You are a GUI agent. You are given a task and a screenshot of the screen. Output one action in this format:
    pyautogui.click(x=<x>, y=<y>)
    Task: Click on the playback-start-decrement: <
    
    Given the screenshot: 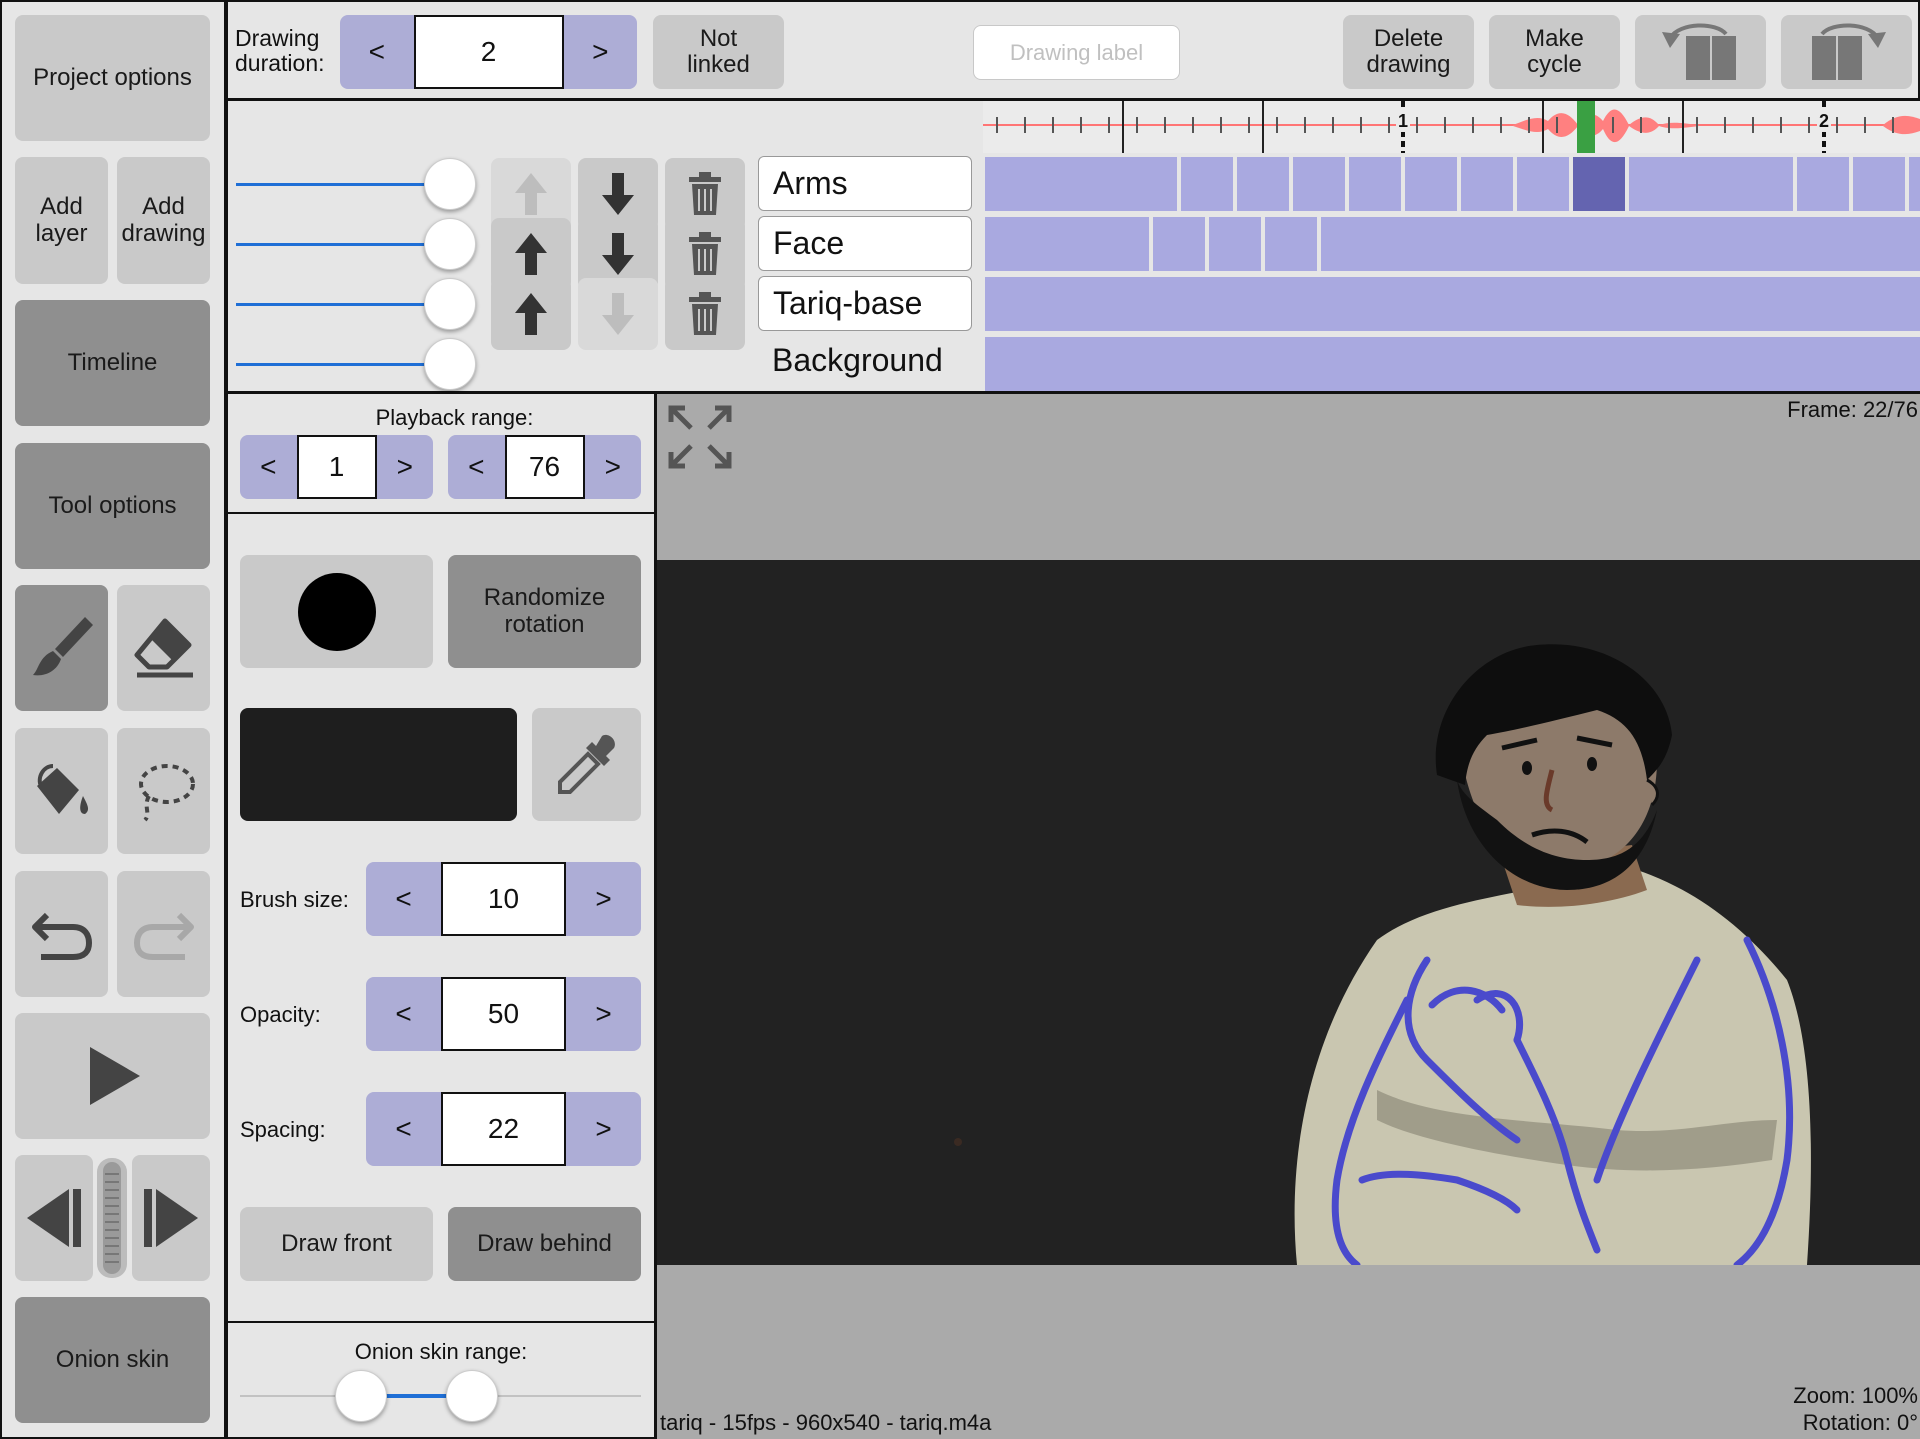 What is the action you would take?
    pyautogui.click(x=268, y=467)
    